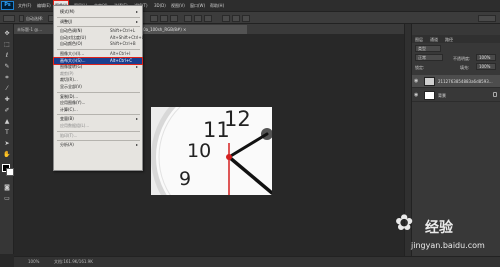  I want to click on path-select-tool-icon: ➤, so click(7, 144).